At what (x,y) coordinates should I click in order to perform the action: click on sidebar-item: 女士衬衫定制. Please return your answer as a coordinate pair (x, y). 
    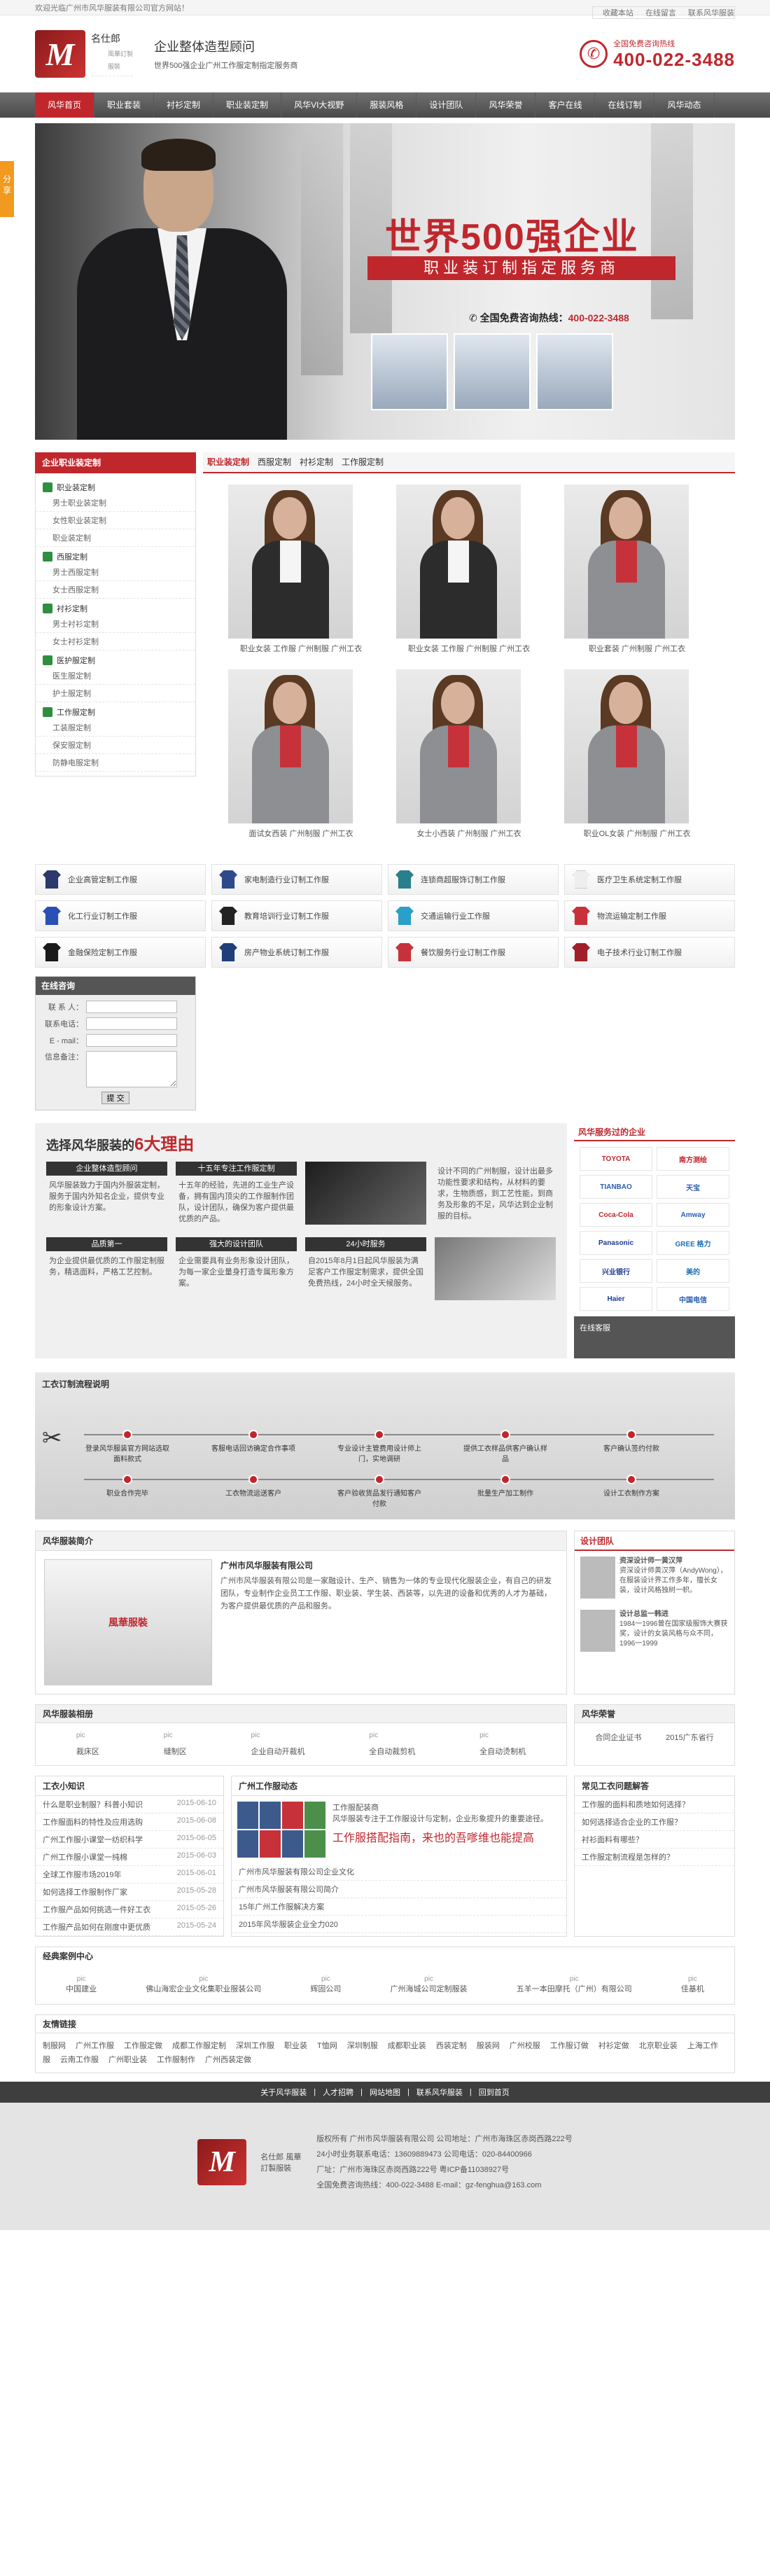
    Looking at the image, I should click on (115, 641).